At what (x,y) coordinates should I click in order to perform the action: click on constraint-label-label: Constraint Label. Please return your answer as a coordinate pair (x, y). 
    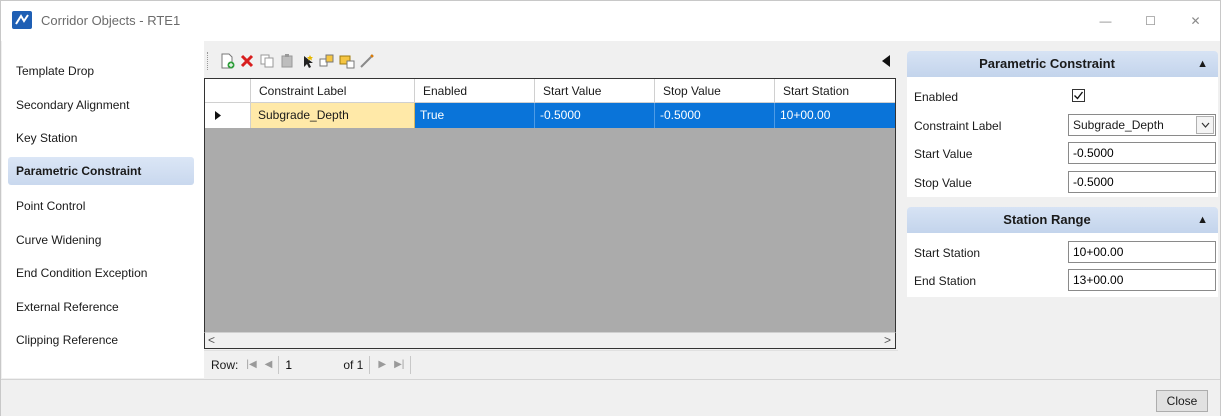
    Looking at the image, I should click on (958, 126).